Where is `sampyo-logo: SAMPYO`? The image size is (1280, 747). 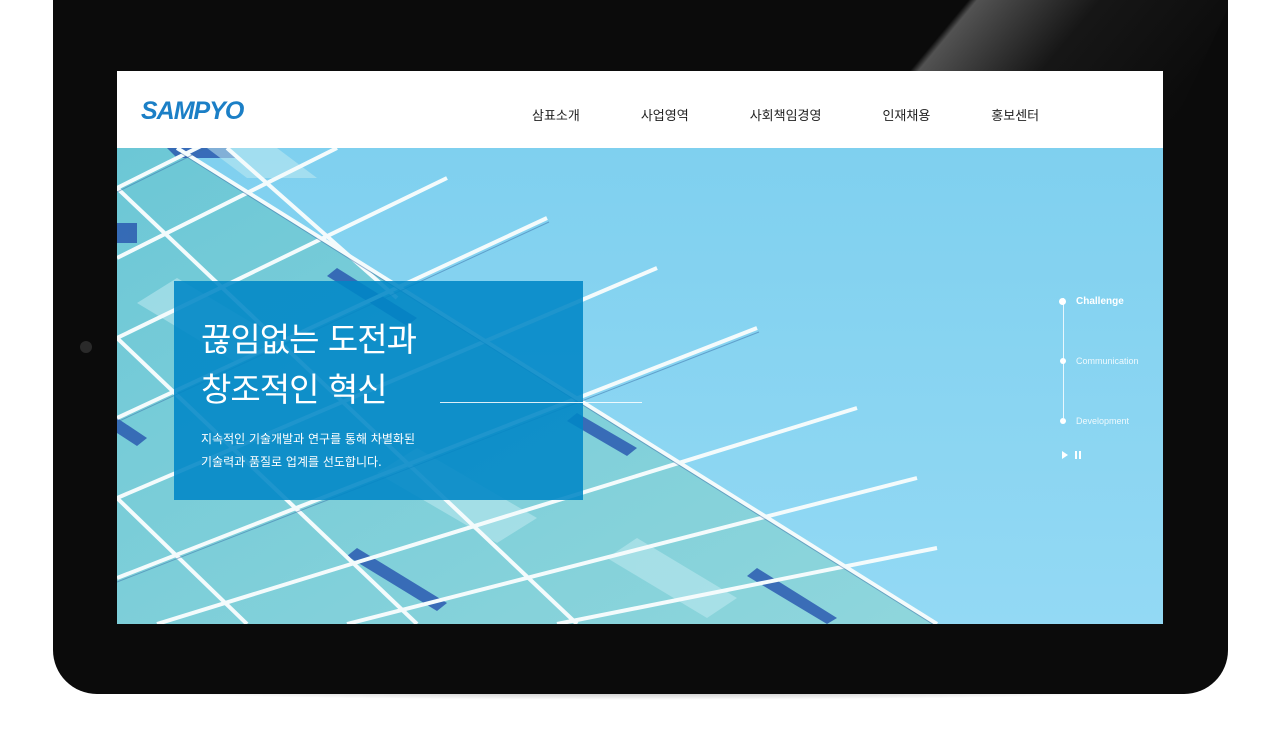 sampyo-logo: SAMPYO is located at coordinates (192, 111).